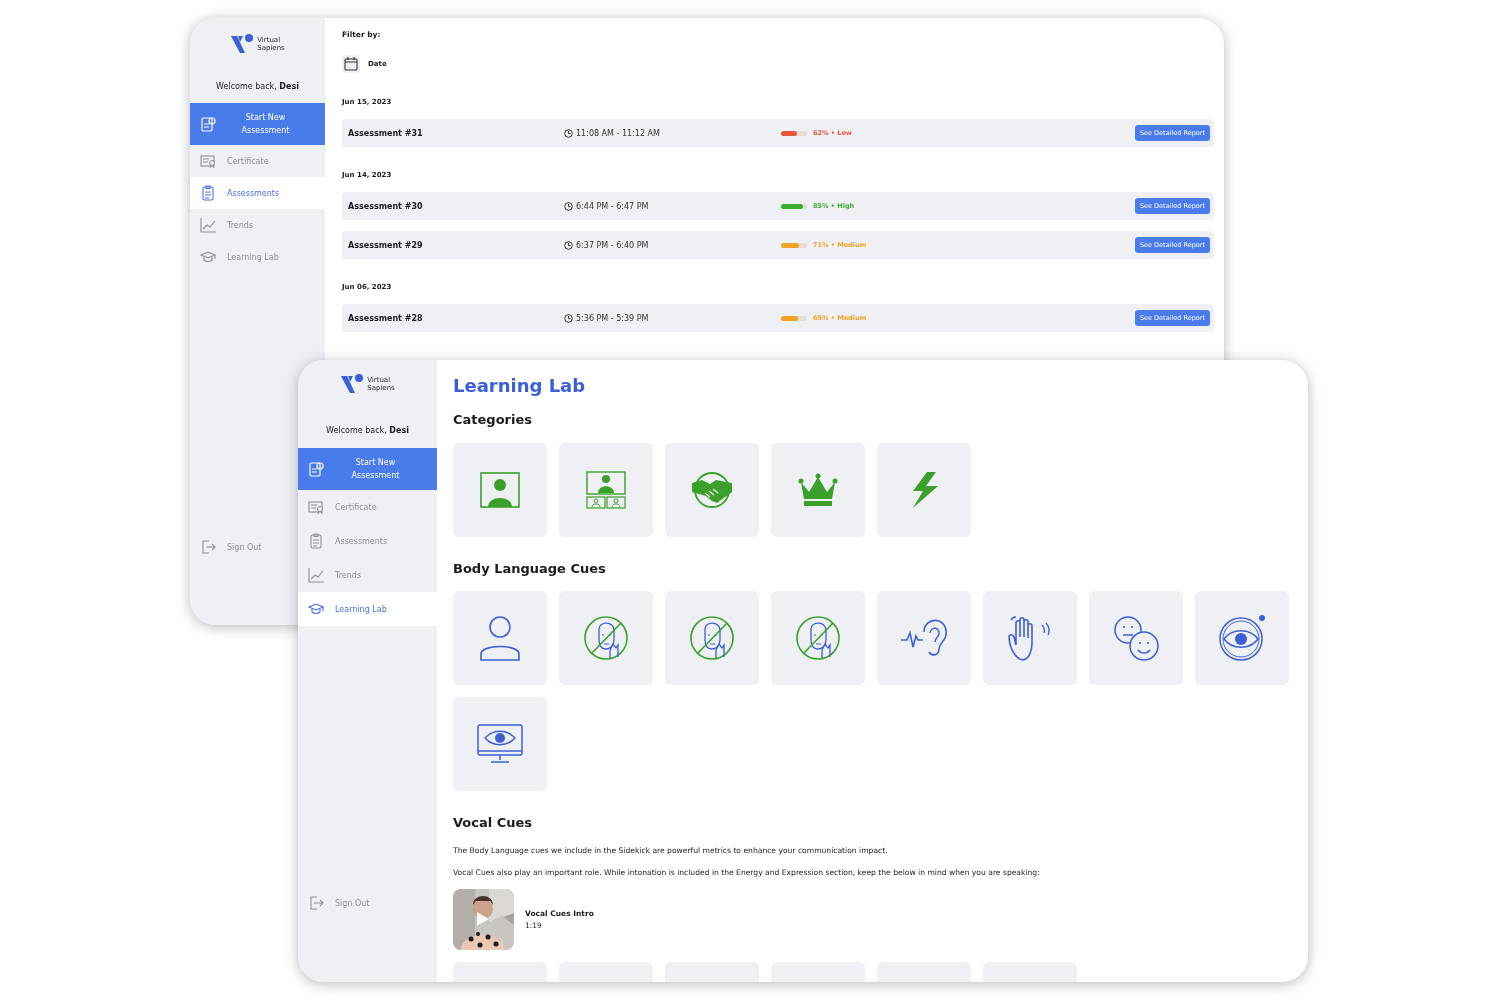 This screenshot has height=1000, width=1500. I want to click on assessment-name: Assessment #30, so click(386, 206).